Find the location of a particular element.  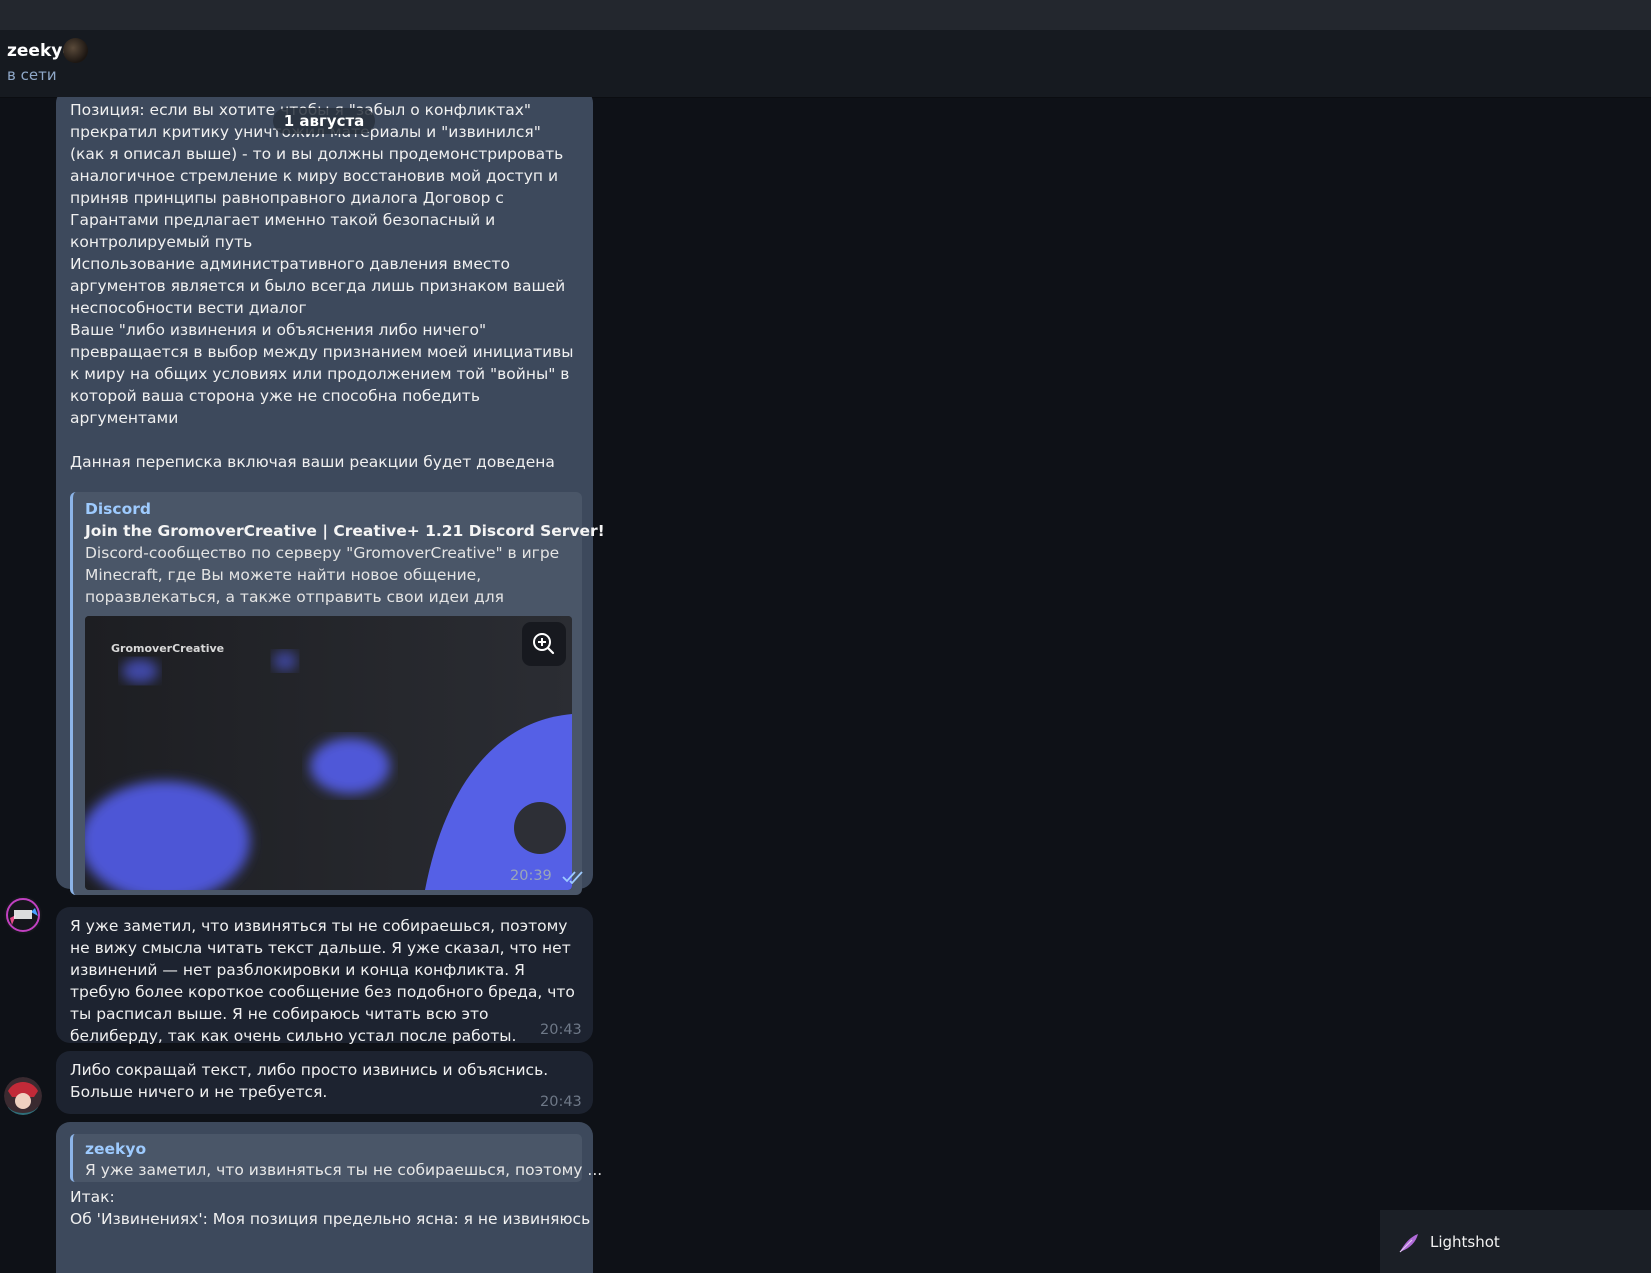

contact-status: в сети is located at coordinates (32, 75).